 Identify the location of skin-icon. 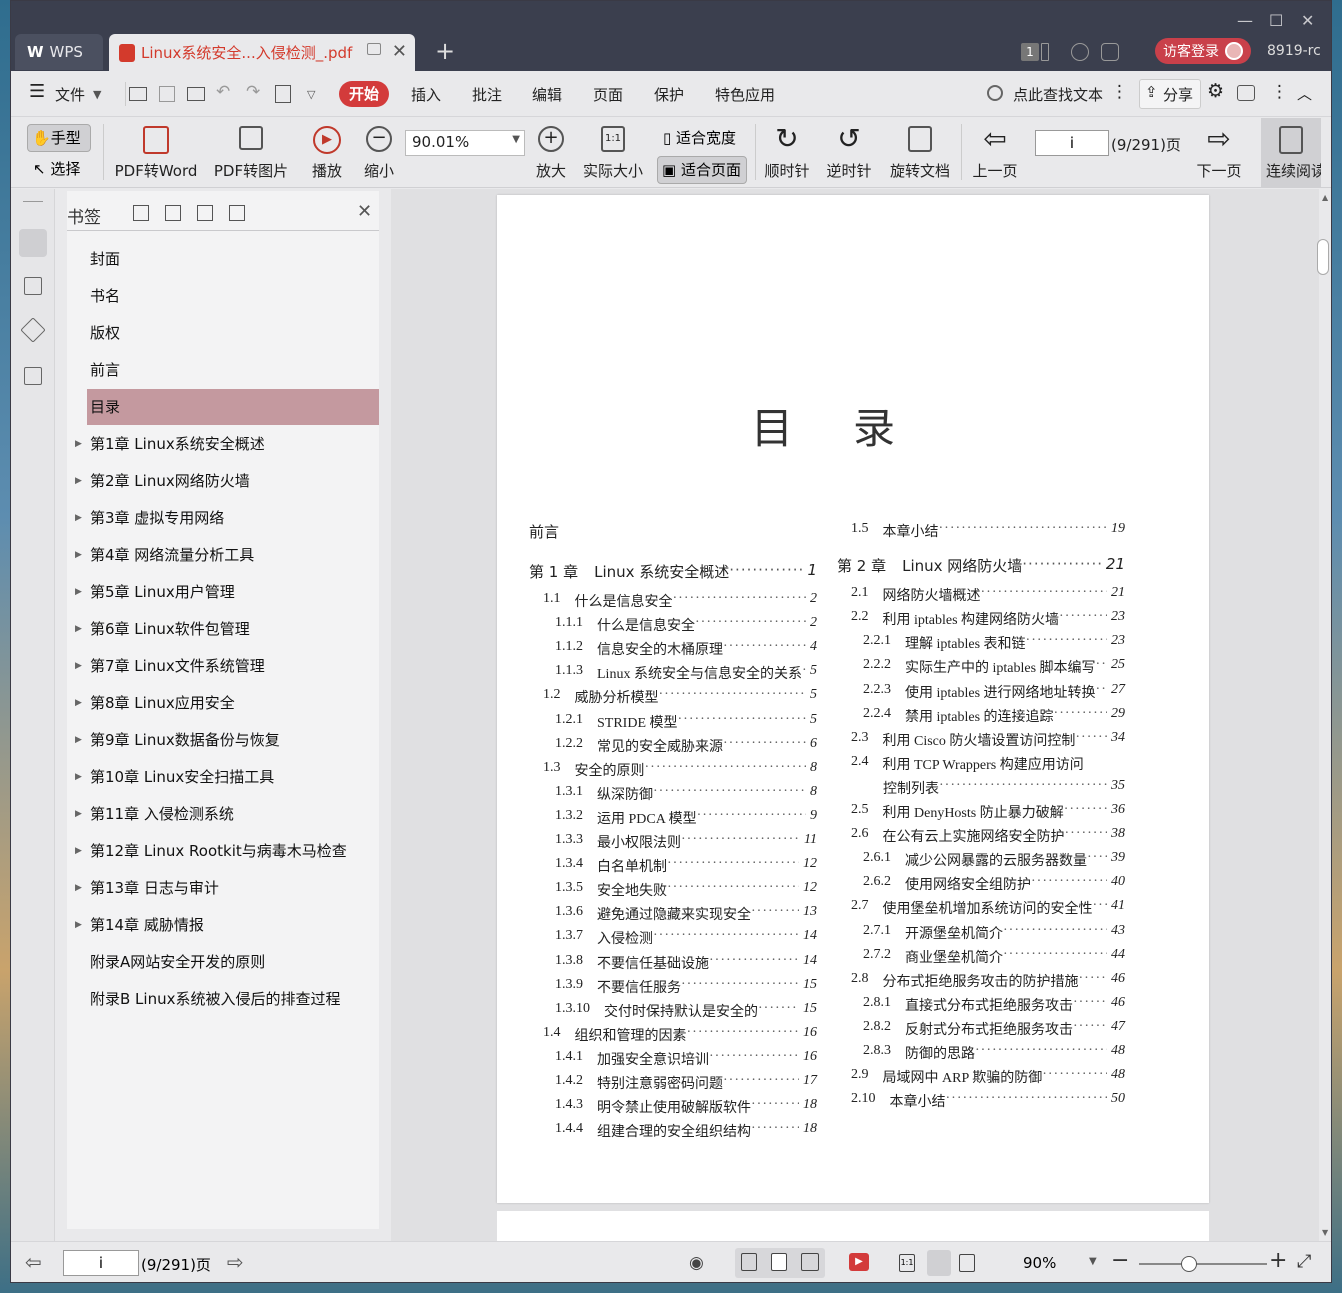
(1110, 52).